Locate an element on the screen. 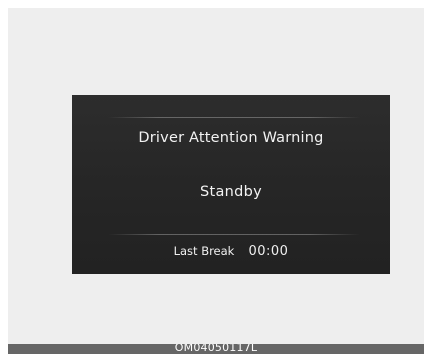 This screenshot has width=432, height=354. figure-code: OM04050117L is located at coordinates (216, 349).